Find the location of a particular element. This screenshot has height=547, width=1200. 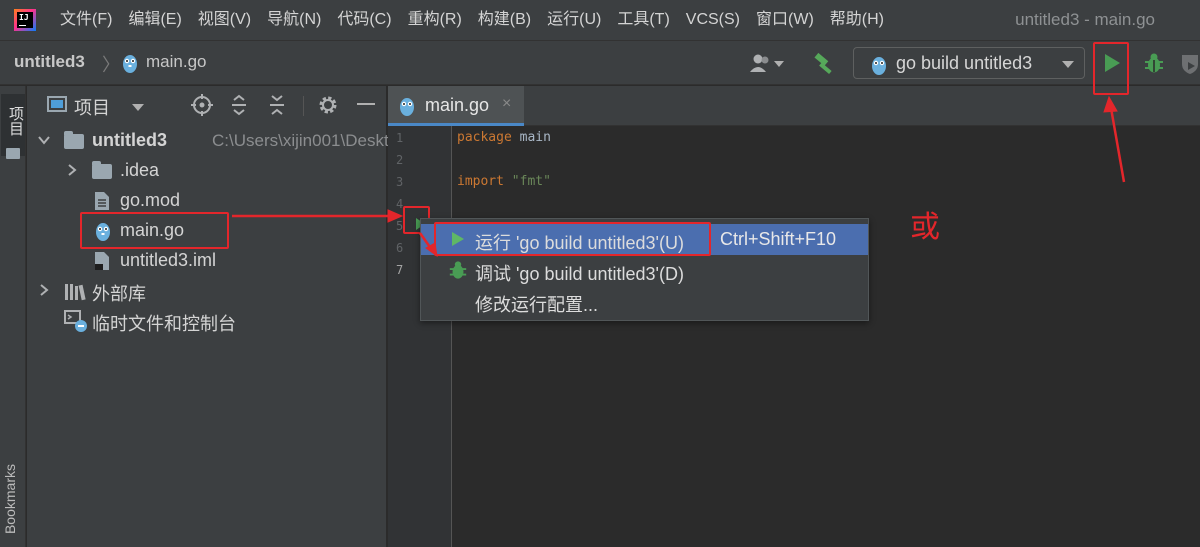

menu-build: 构建(B) is located at coordinates (504, 20).